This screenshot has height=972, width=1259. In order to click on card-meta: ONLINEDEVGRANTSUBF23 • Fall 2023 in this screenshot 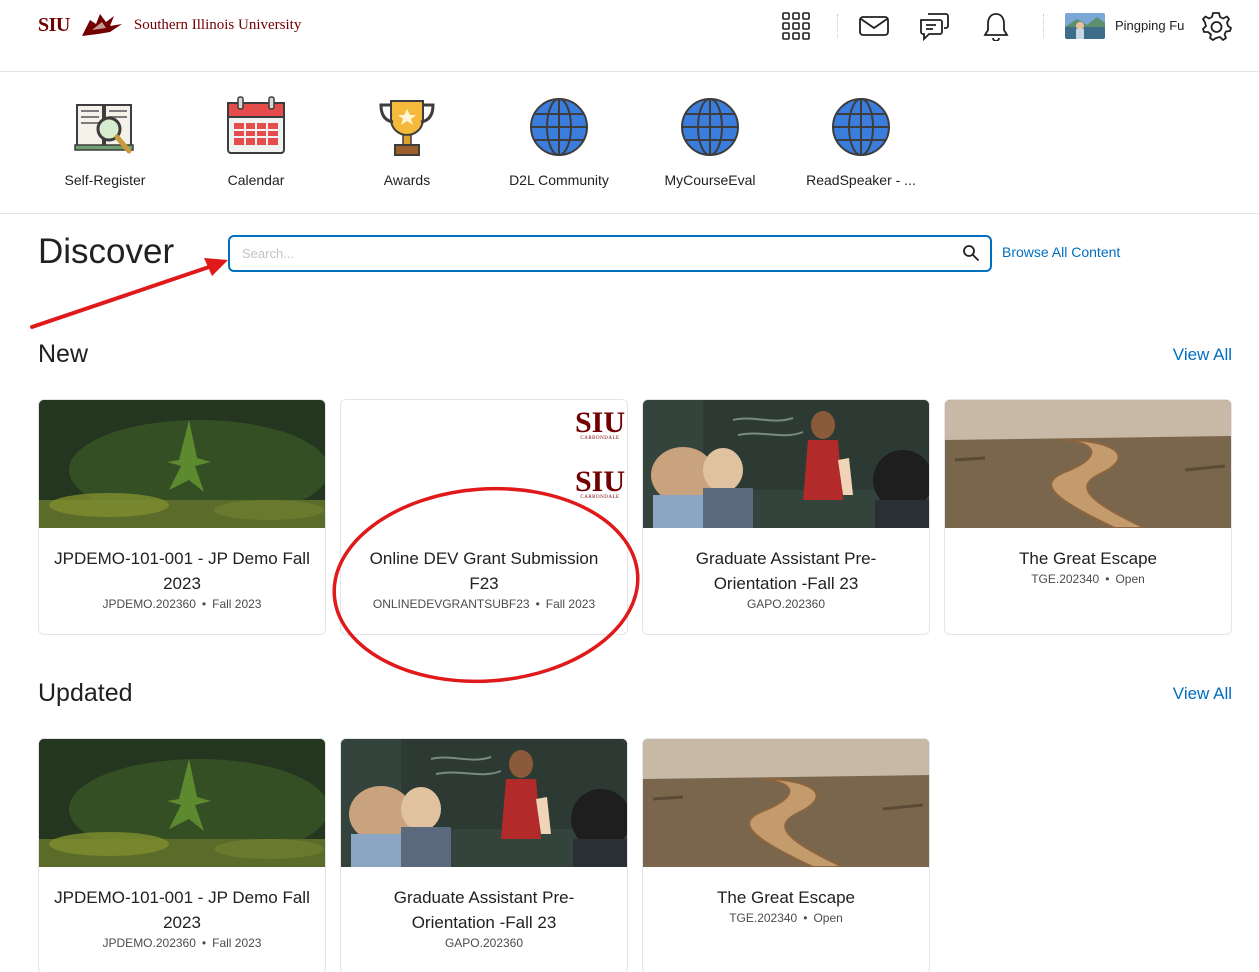, I will do `click(484, 604)`.